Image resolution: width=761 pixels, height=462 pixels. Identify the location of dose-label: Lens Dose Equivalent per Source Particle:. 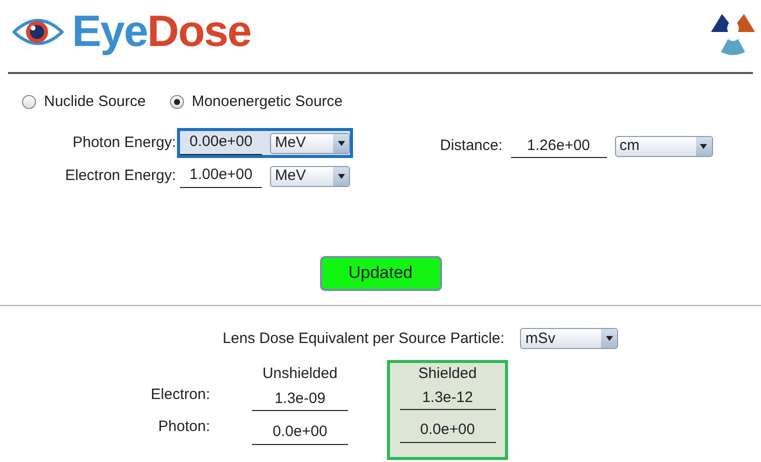
(363, 338).